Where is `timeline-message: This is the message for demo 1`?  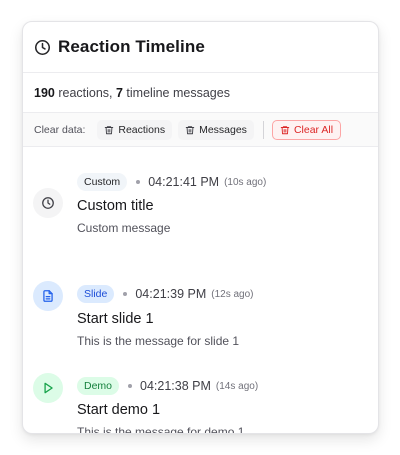 timeline-message: This is the message for demo 1 is located at coordinates (161, 429).